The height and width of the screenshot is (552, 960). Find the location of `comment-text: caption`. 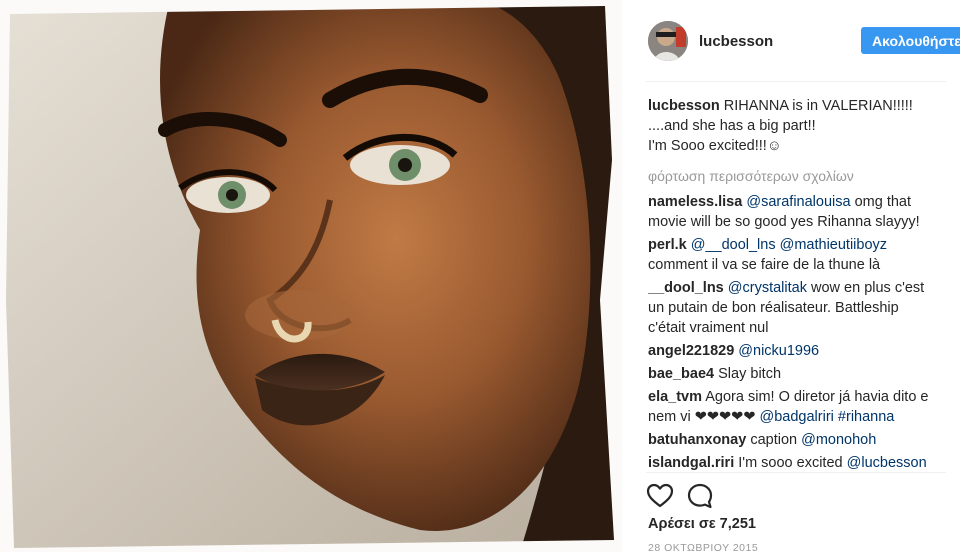

comment-text: caption is located at coordinates (776, 440).